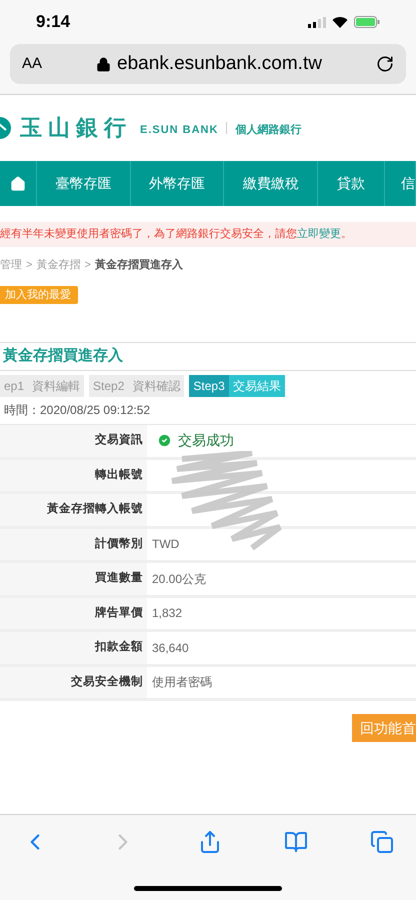  What do you see at coordinates (206, 440) in the screenshot?
I see `status-text: 交易成功` at bounding box center [206, 440].